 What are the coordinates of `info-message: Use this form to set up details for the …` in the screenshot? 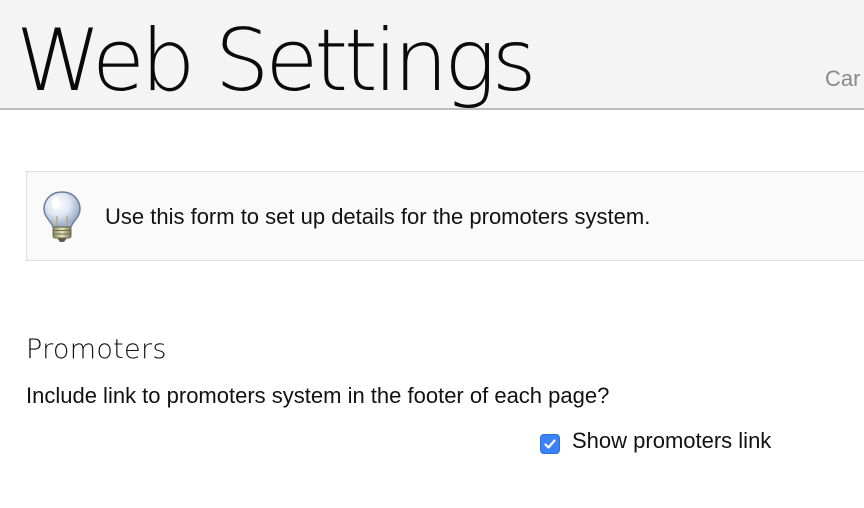 It's located at (378, 216).